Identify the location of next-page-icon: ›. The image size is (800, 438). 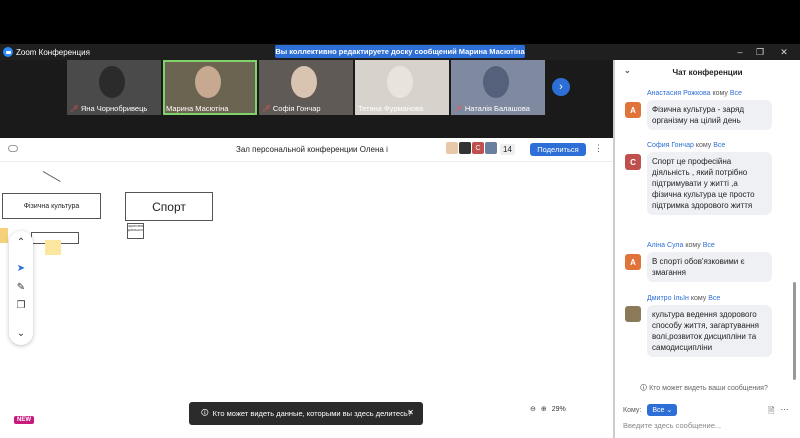
(561, 87).